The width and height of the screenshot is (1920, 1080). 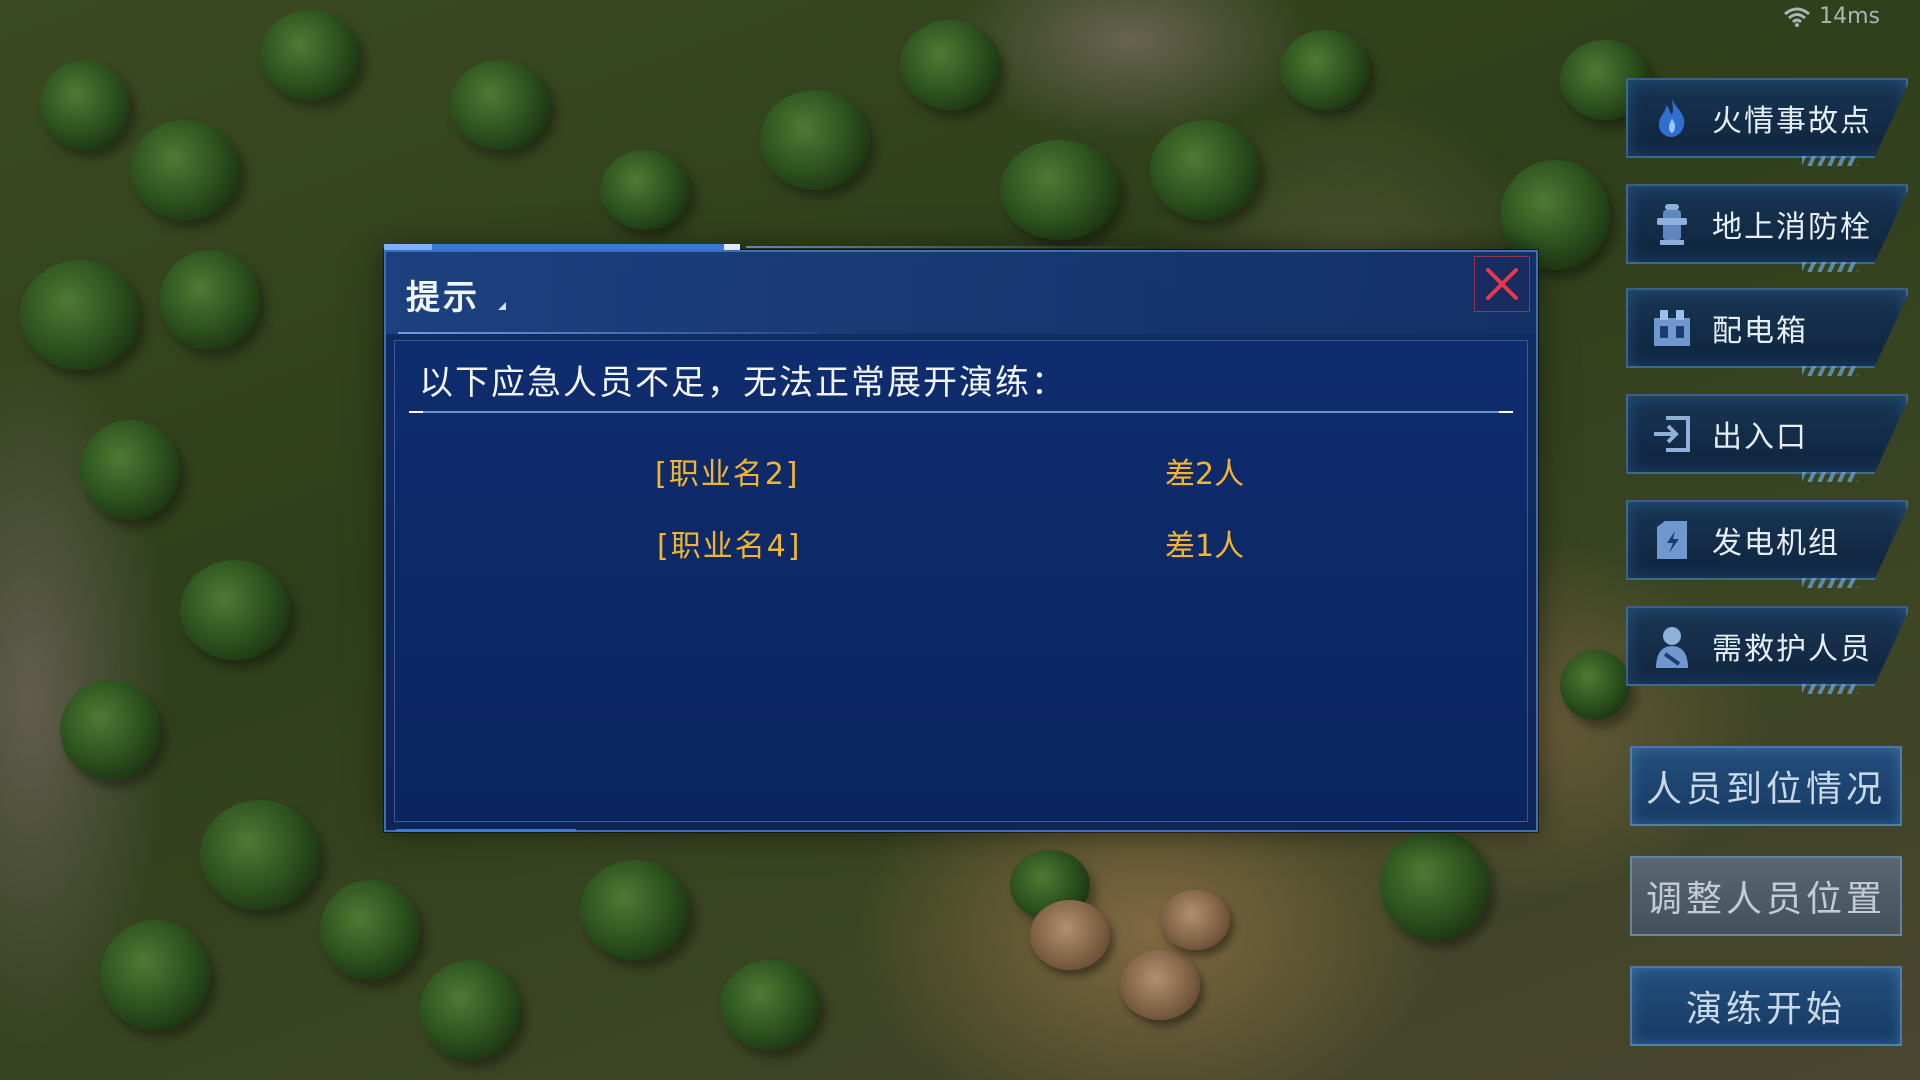 What do you see at coordinates (961, 412) in the screenshot?
I see `message-divider` at bounding box center [961, 412].